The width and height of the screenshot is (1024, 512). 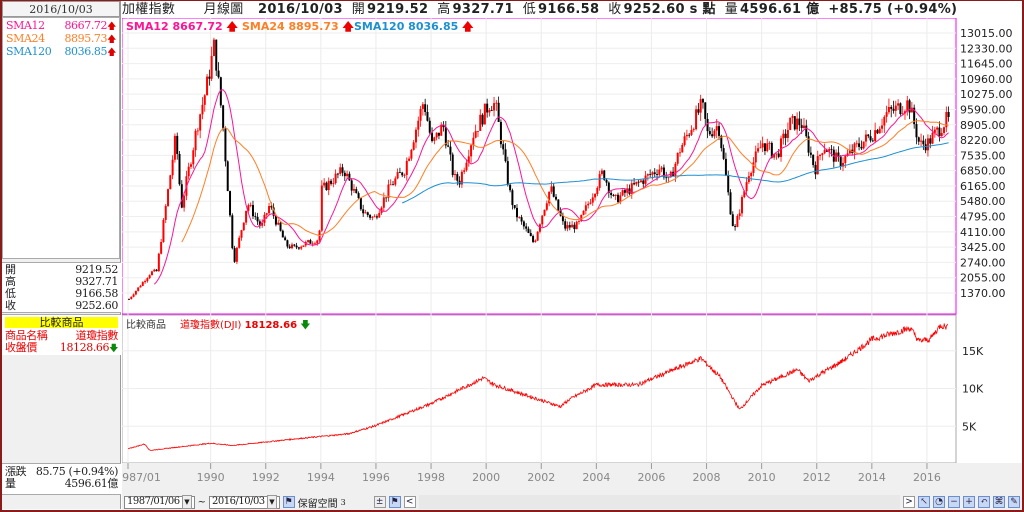 I want to click on zoom-out-icon: −, so click(x=954, y=502).